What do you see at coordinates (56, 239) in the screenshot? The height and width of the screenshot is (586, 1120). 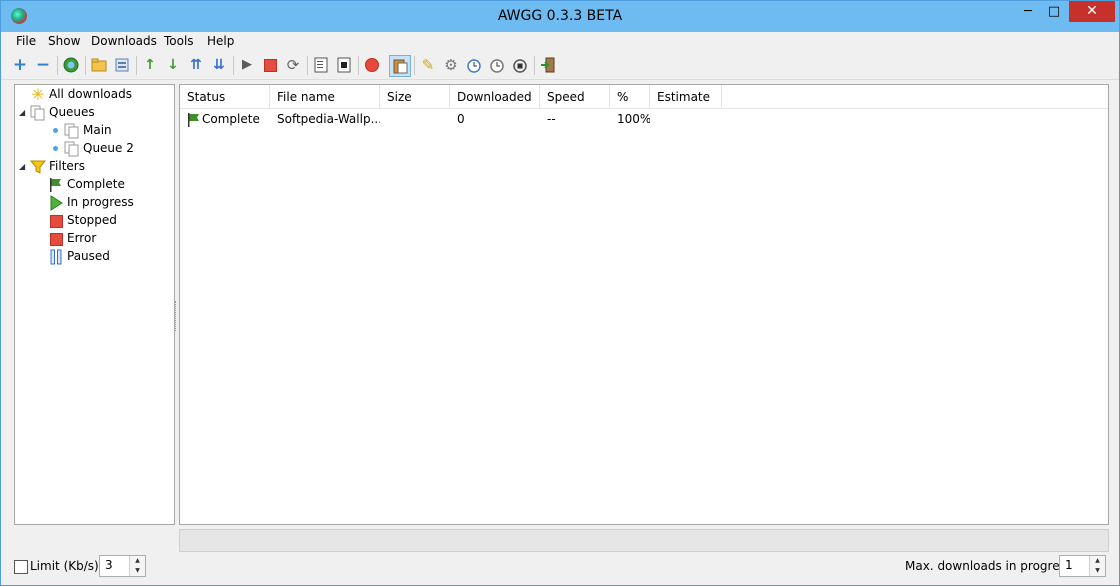 I see `error-icon` at bounding box center [56, 239].